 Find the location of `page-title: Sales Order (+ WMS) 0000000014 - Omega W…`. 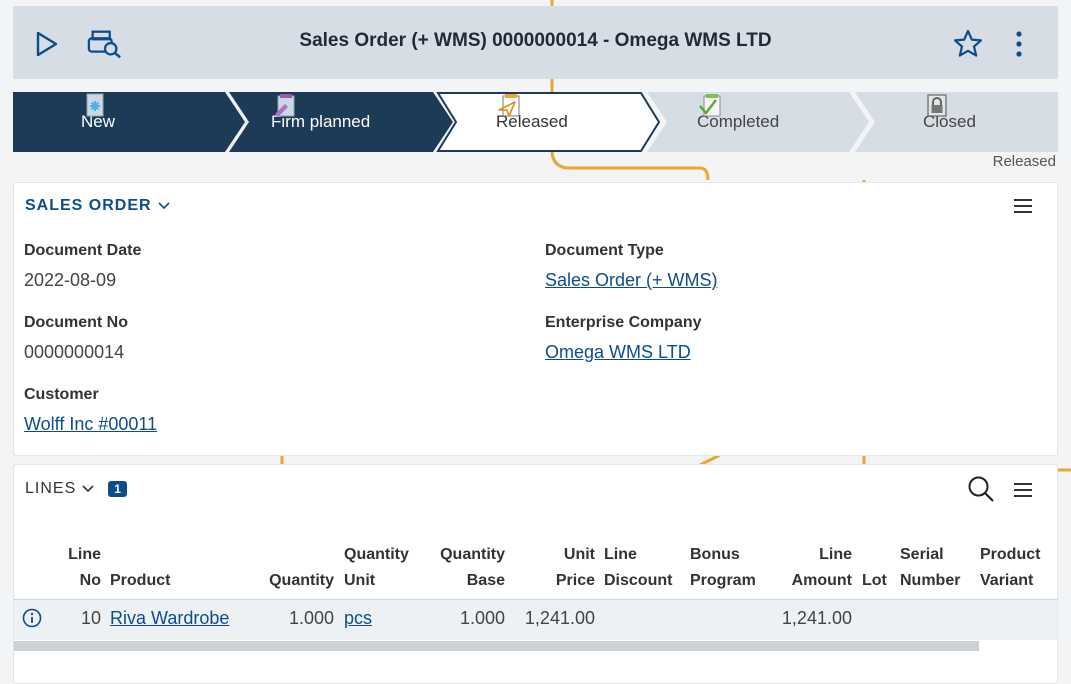

page-title: Sales Order (+ WMS) 0000000014 - Omega W… is located at coordinates (535, 40).